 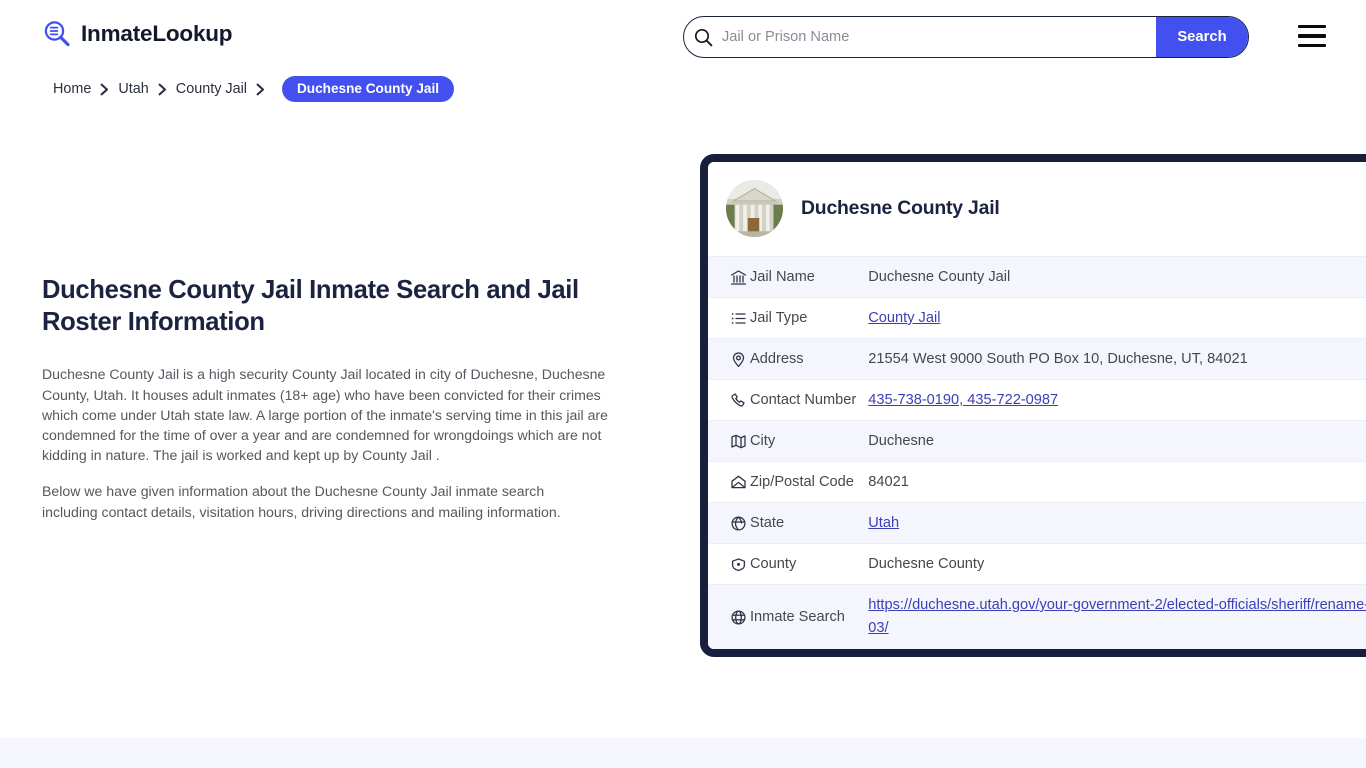 What do you see at coordinates (939, 277) in the screenshot?
I see `row-value: Duchesne County Jail` at bounding box center [939, 277].